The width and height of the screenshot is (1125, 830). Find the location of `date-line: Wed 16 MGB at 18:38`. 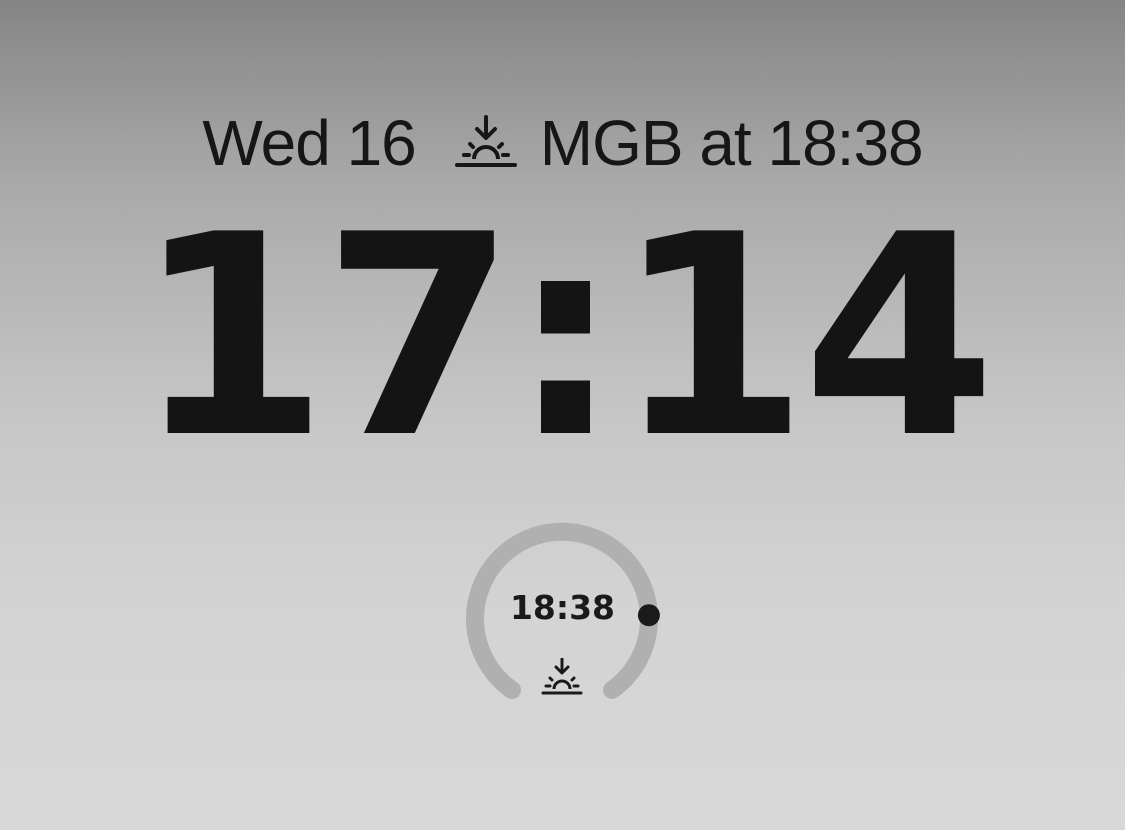

date-line: Wed 16 MGB at 18:38 is located at coordinates (562, 143).